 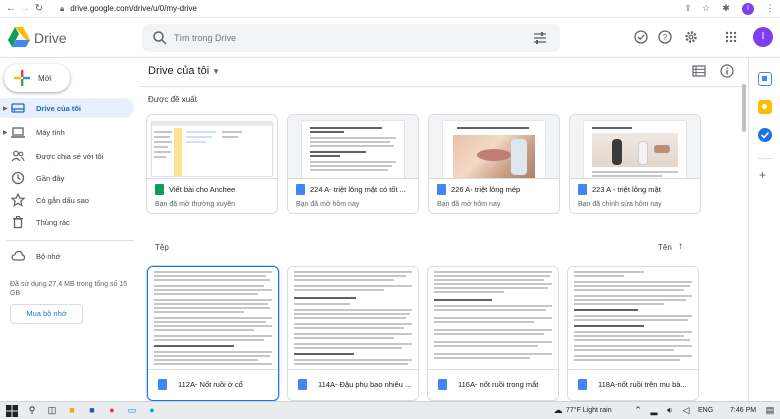 I want to click on file-activity: Bạn đã mở hôm nay, so click(x=328, y=204).